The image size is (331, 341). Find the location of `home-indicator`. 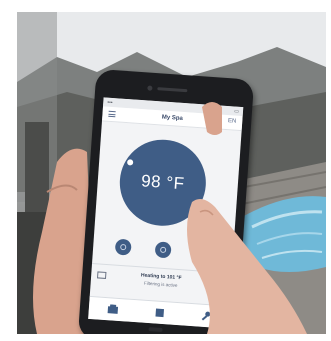

home-indicator is located at coordinates (155, 330).